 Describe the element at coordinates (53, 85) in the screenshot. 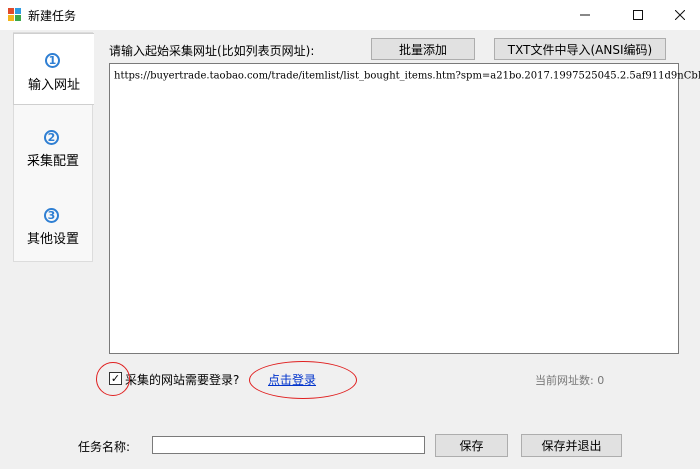

I see `step-label: 输入网址` at that location.